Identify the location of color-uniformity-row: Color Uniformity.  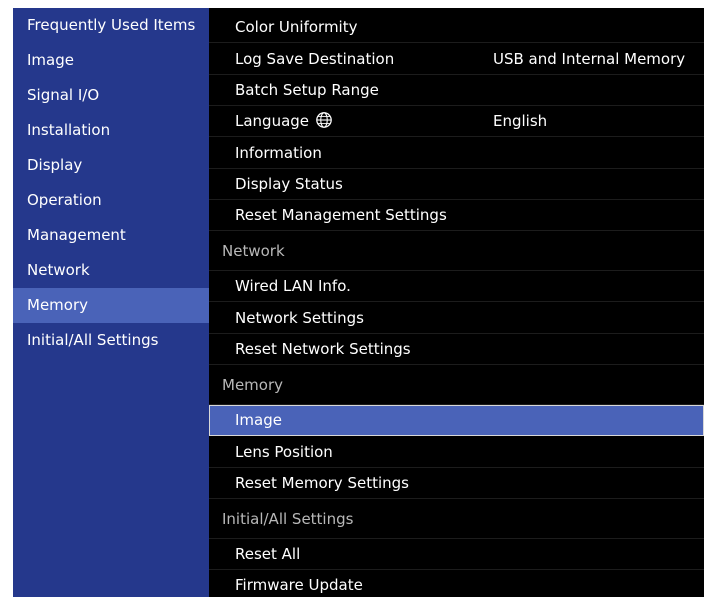
(456, 27).